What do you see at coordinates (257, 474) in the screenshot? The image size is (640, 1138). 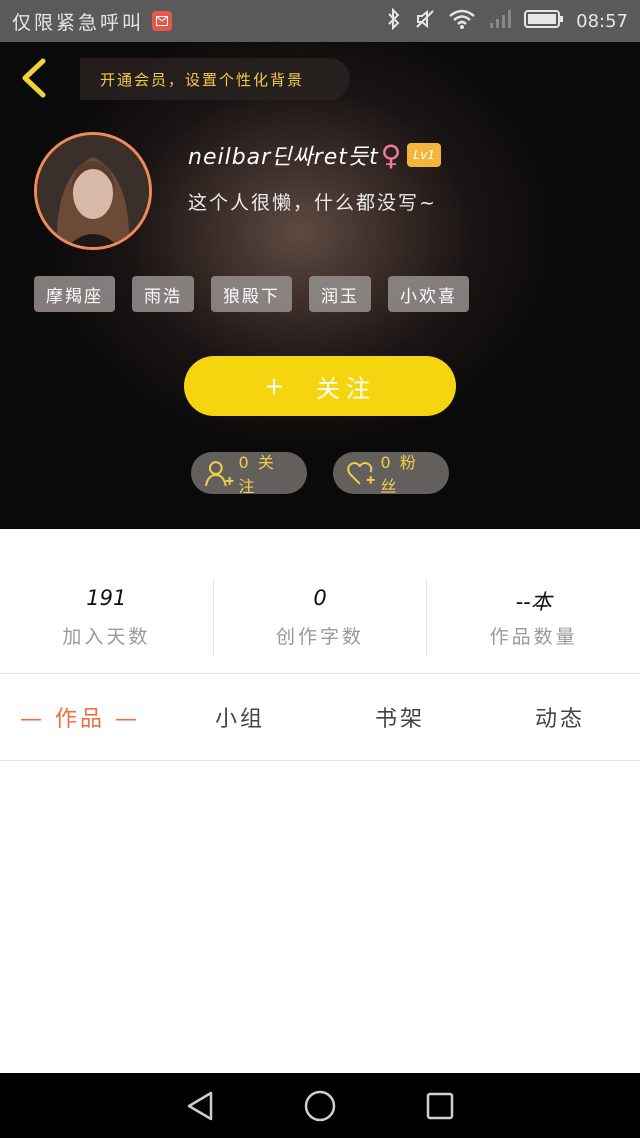 I see `following-count: 0 关注` at bounding box center [257, 474].